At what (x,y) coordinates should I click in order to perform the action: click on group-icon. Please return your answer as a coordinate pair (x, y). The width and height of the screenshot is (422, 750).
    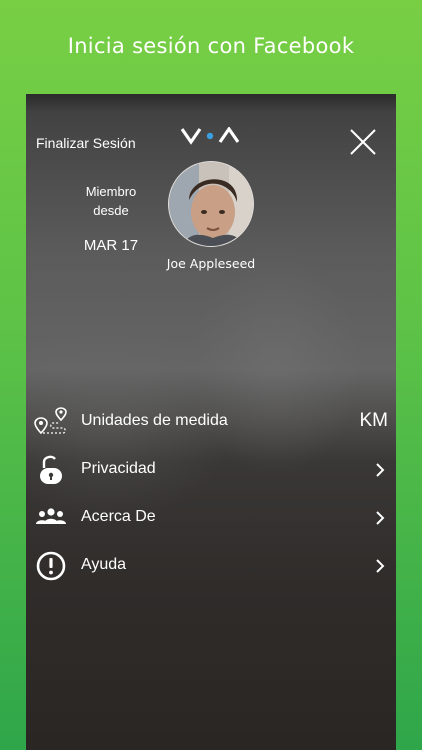
    Looking at the image, I should click on (51, 518).